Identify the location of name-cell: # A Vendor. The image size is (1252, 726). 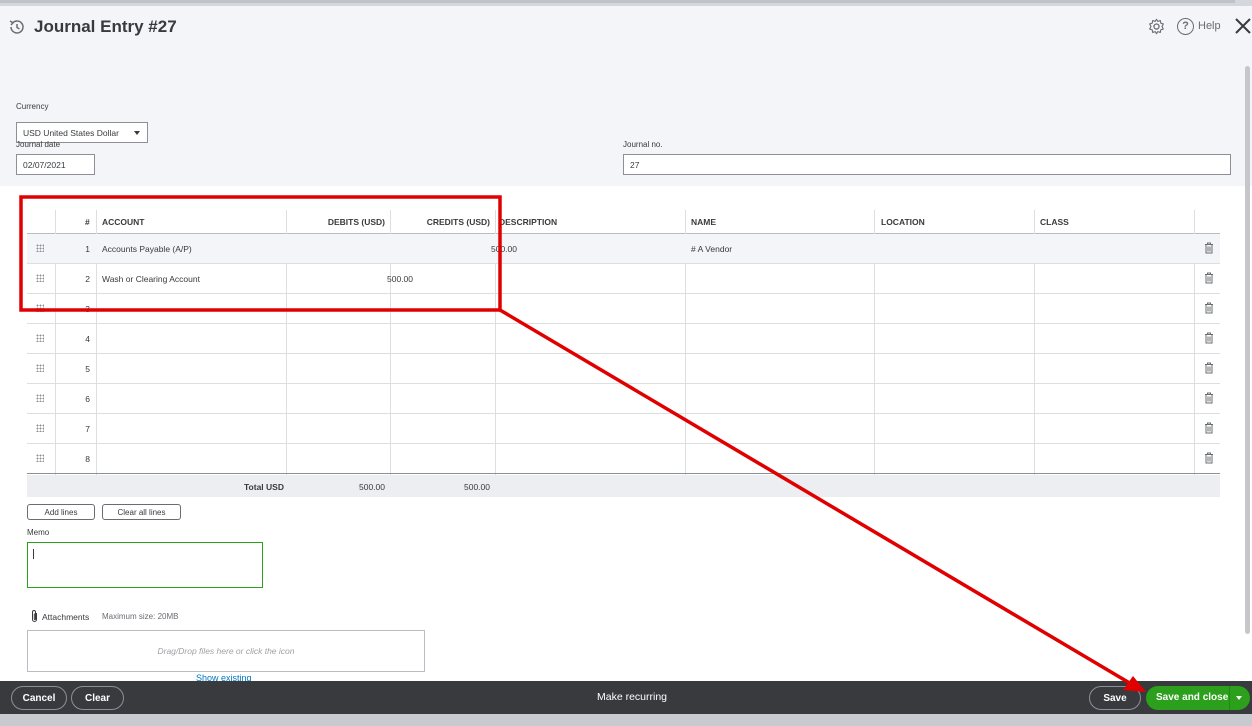
(711, 249).